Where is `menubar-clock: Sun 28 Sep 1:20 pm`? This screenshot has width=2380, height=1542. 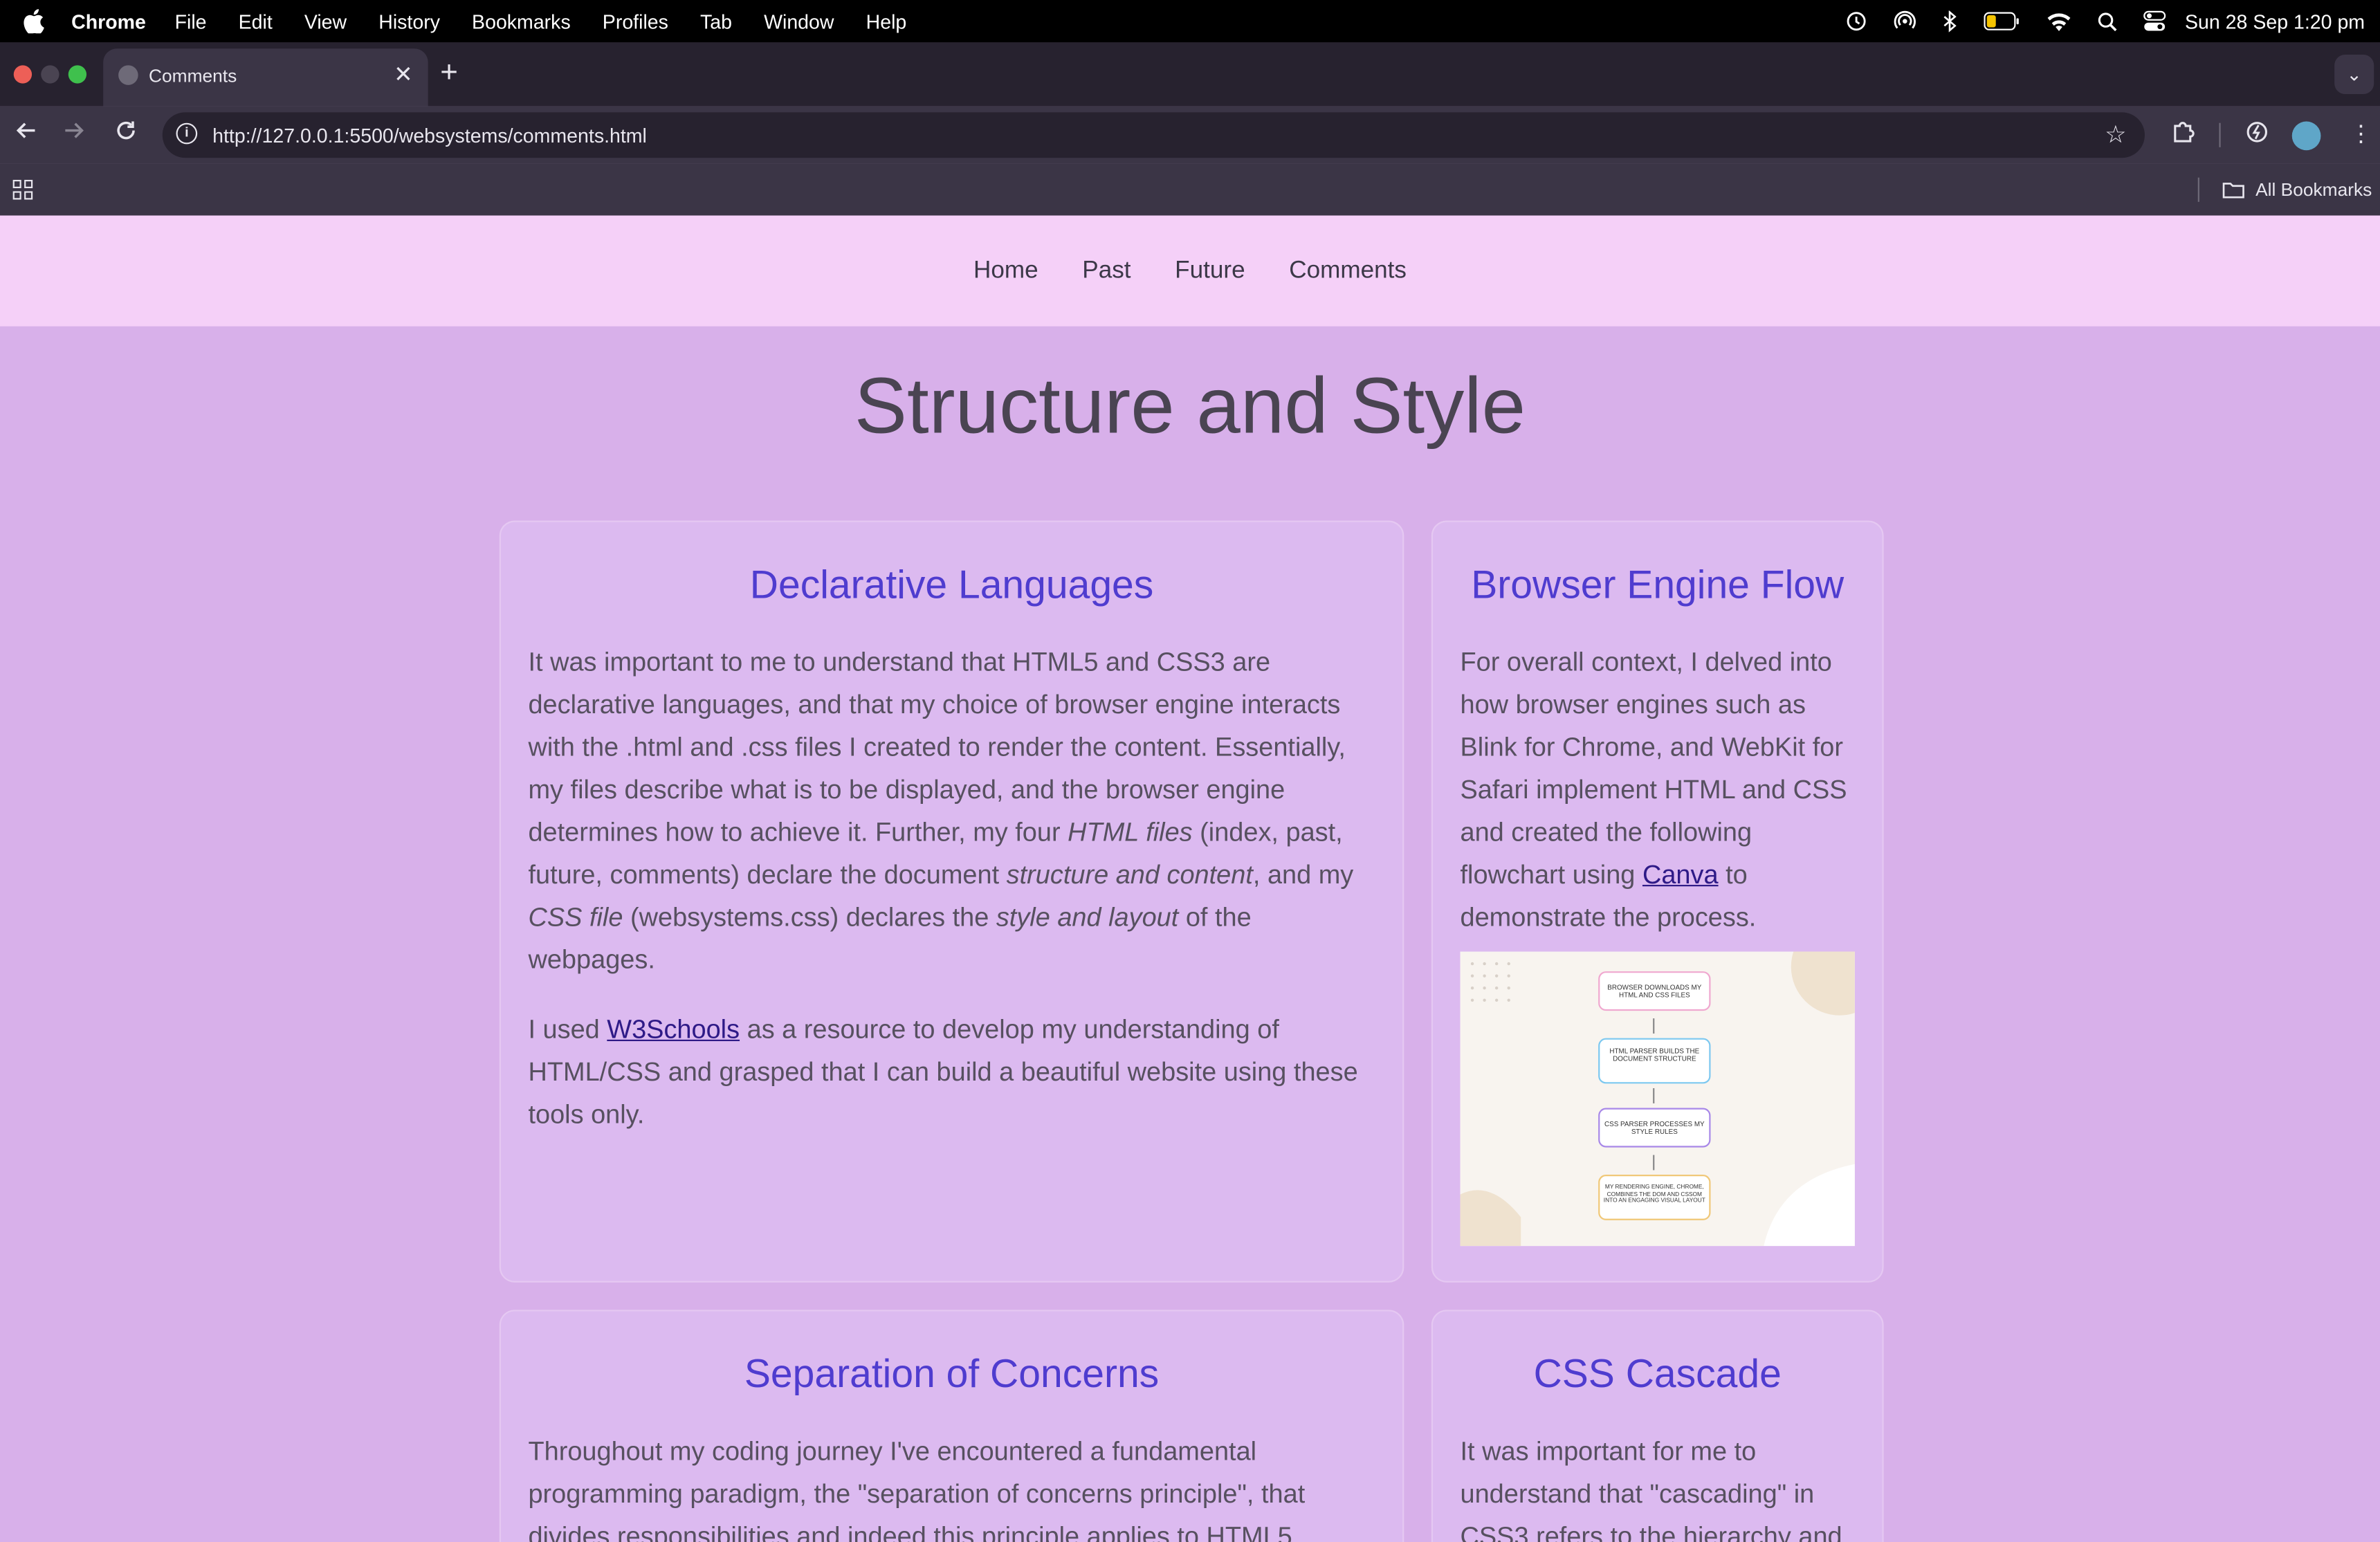
menubar-clock: Sun 28 Sep 1:20 pm is located at coordinates (2275, 22).